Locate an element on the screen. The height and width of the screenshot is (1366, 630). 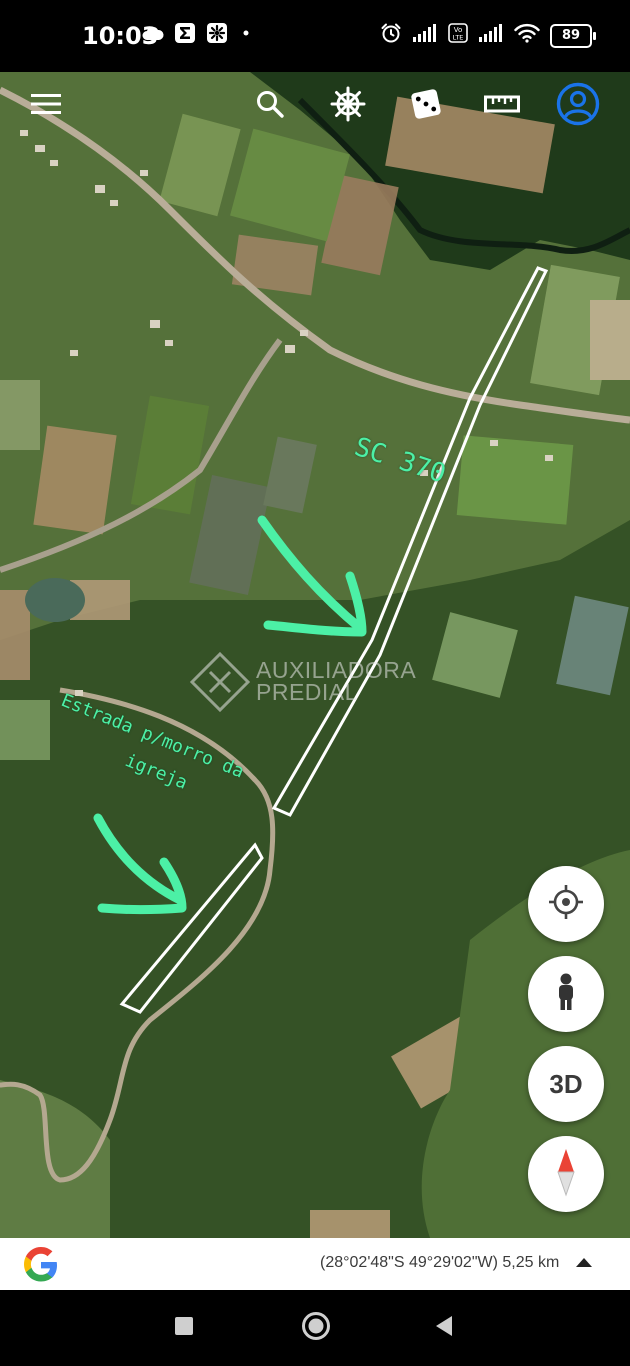
volte-icon: Vo LTE is located at coordinates (458, 35).